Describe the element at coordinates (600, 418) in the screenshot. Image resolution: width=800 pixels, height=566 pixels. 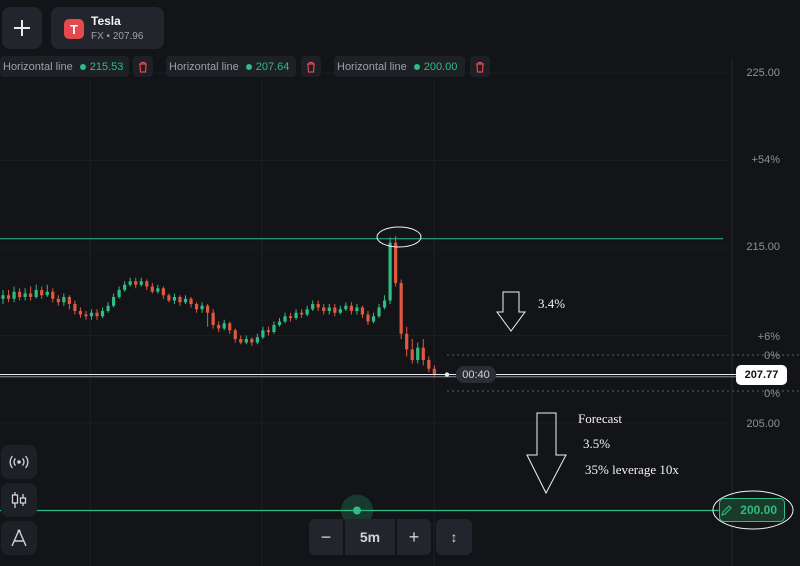
I see `annotation-forecast-title: Forecast` at that location.